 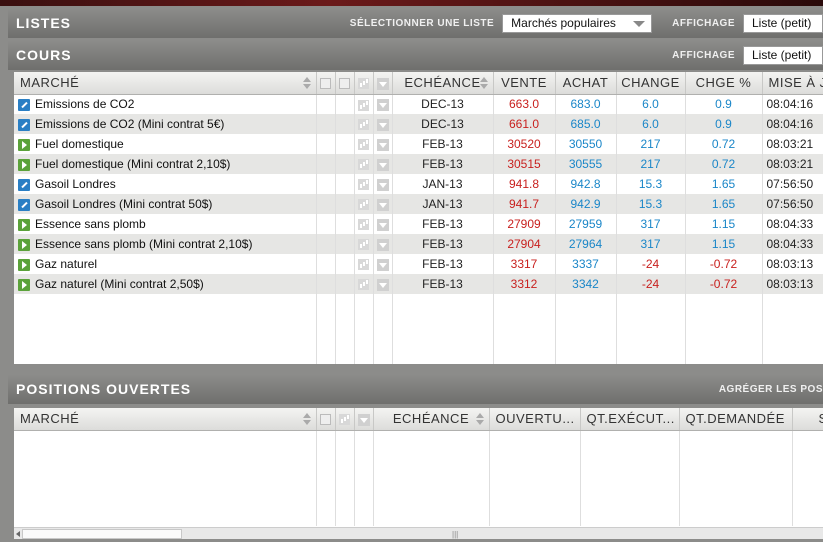 What do you see at coordinates (524, 204) in the screenshot?
I see `sell-price: 941.7` at bounding box center [524, 204].